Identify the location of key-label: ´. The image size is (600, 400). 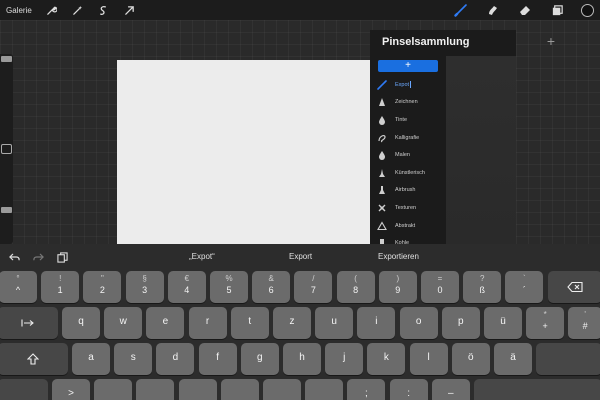
(524, 290).